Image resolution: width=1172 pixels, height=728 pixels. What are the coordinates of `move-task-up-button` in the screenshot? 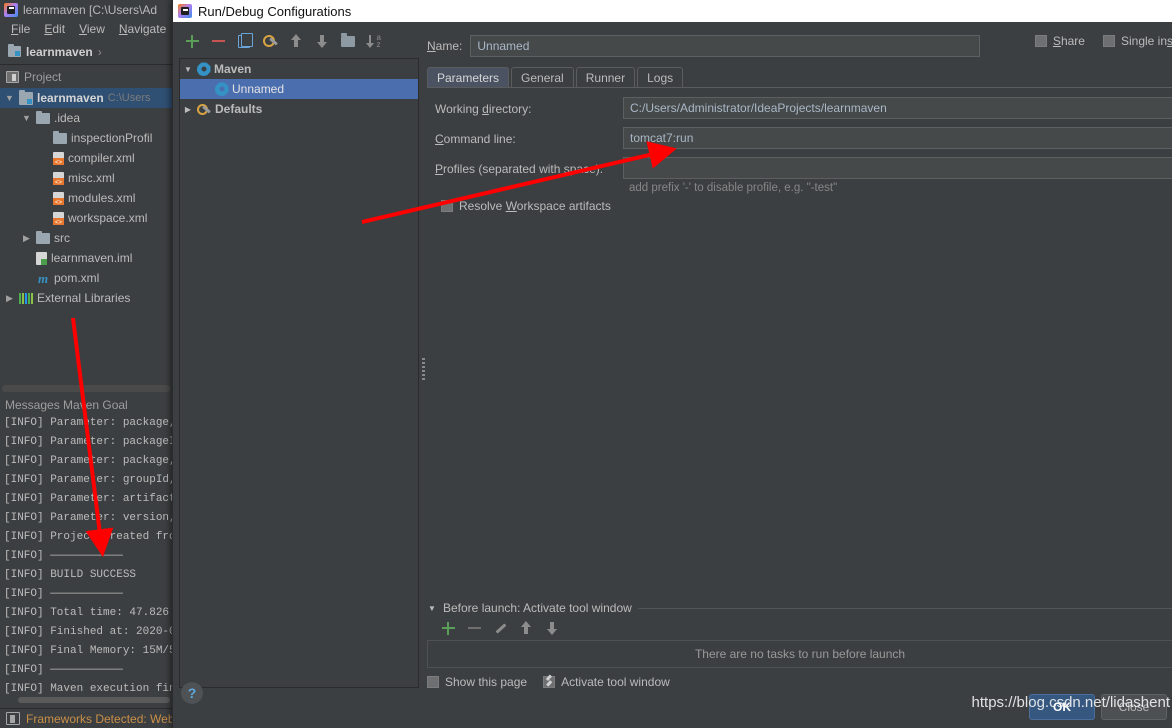 It's located at (526, 628).